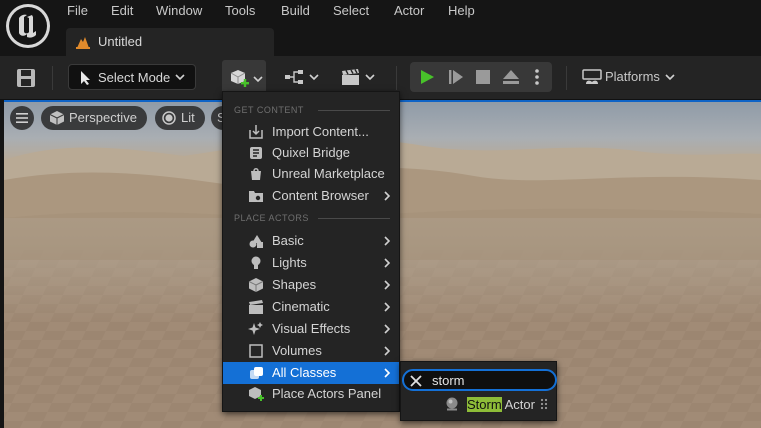  I want to click on menu-item-label: Unreal Marketplace, so click(328, 173).